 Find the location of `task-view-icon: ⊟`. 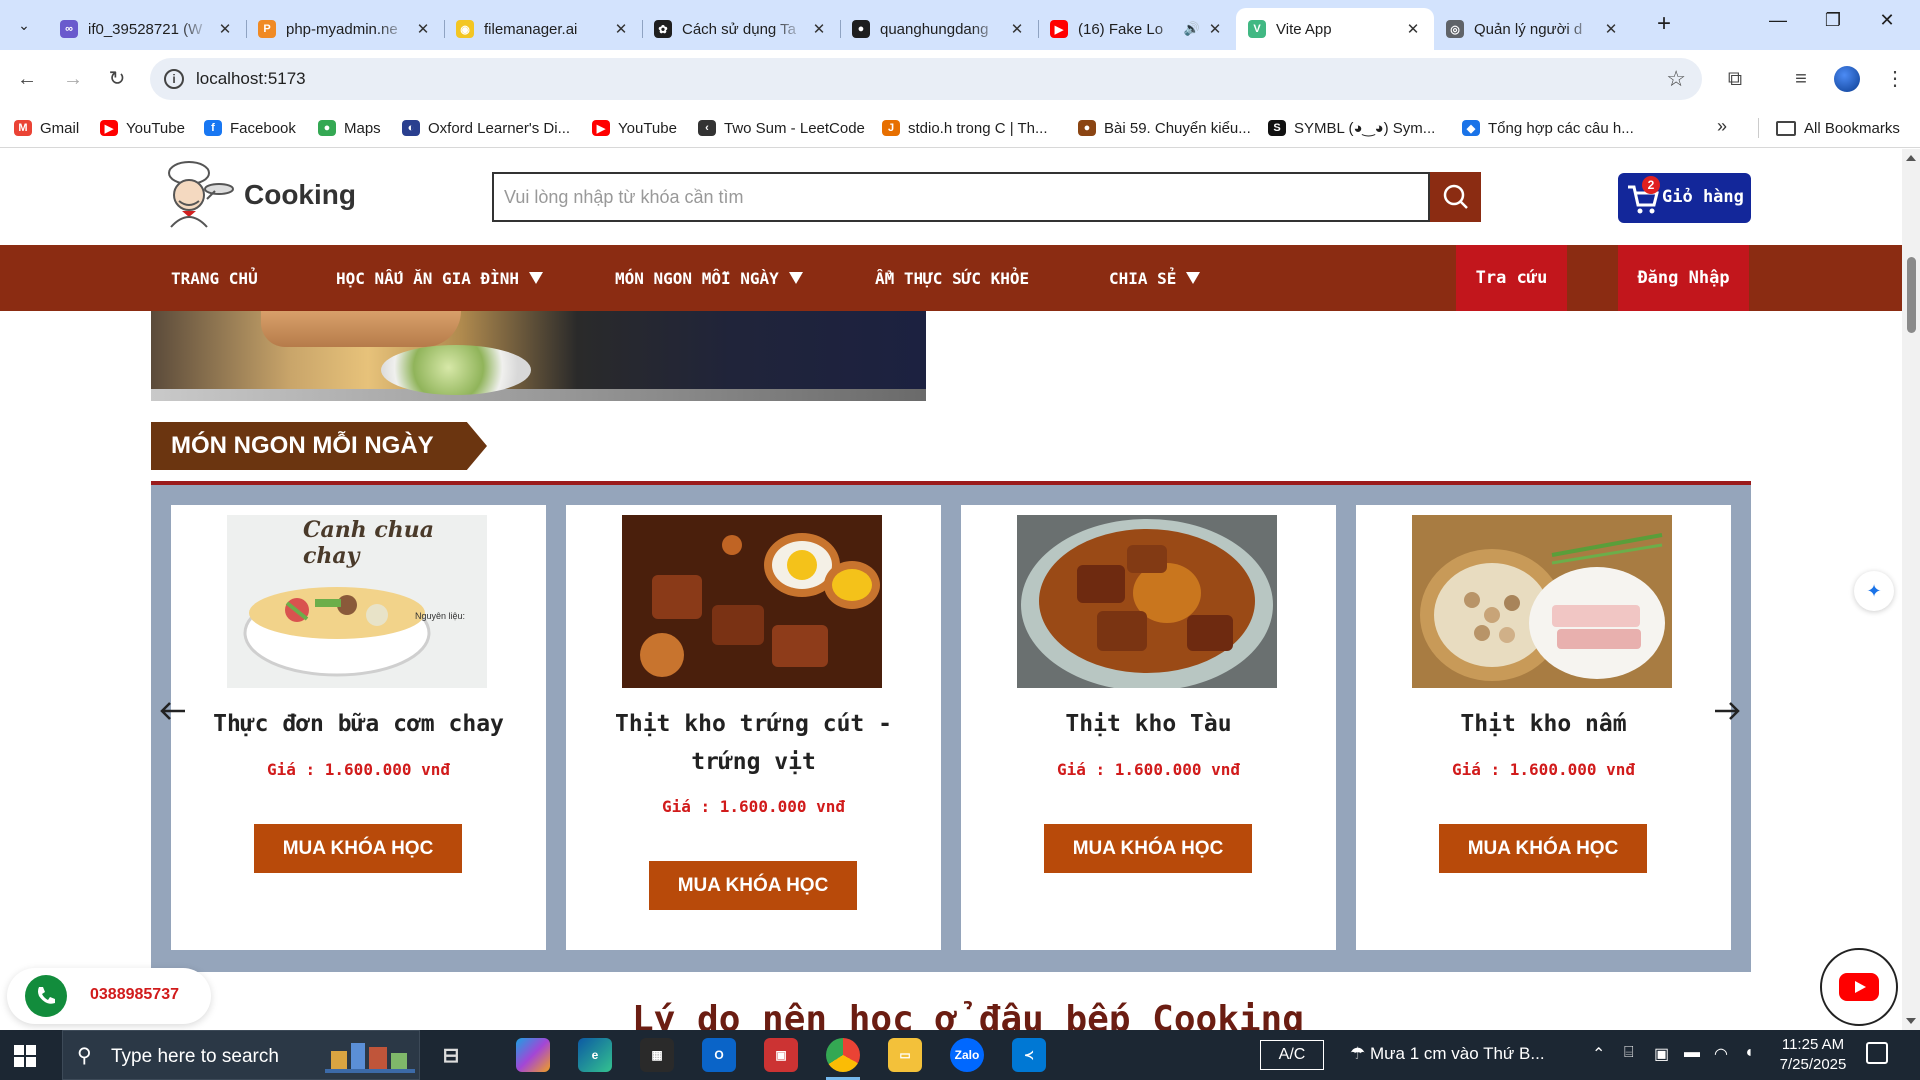

task-view-icon: ⊟ is located at coordinates (451, 1055).